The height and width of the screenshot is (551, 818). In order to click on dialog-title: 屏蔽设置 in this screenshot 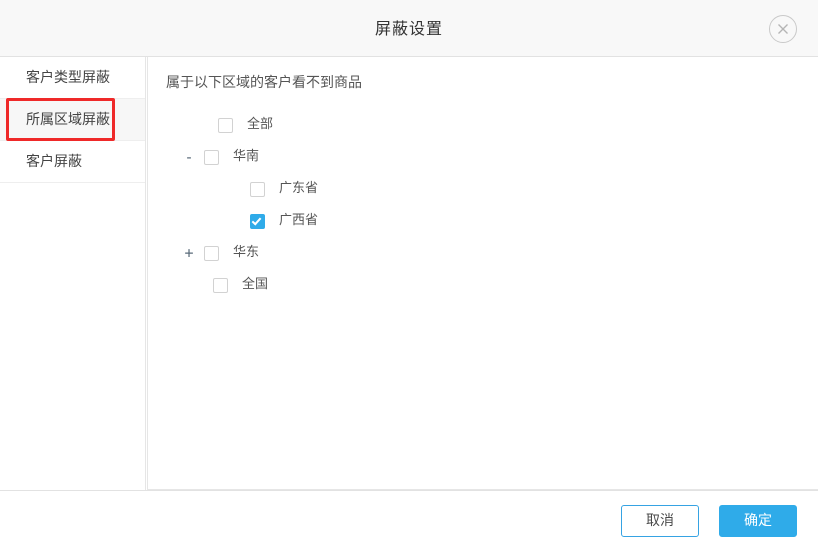, I will do `click(408, 28)`.